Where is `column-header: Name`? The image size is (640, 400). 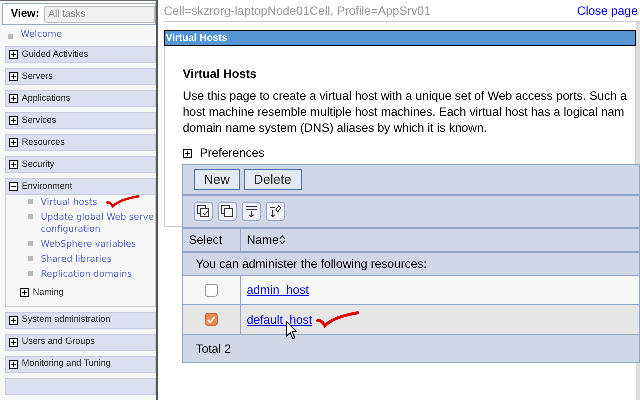 column-header: Name is located at coordinates (260, 240).